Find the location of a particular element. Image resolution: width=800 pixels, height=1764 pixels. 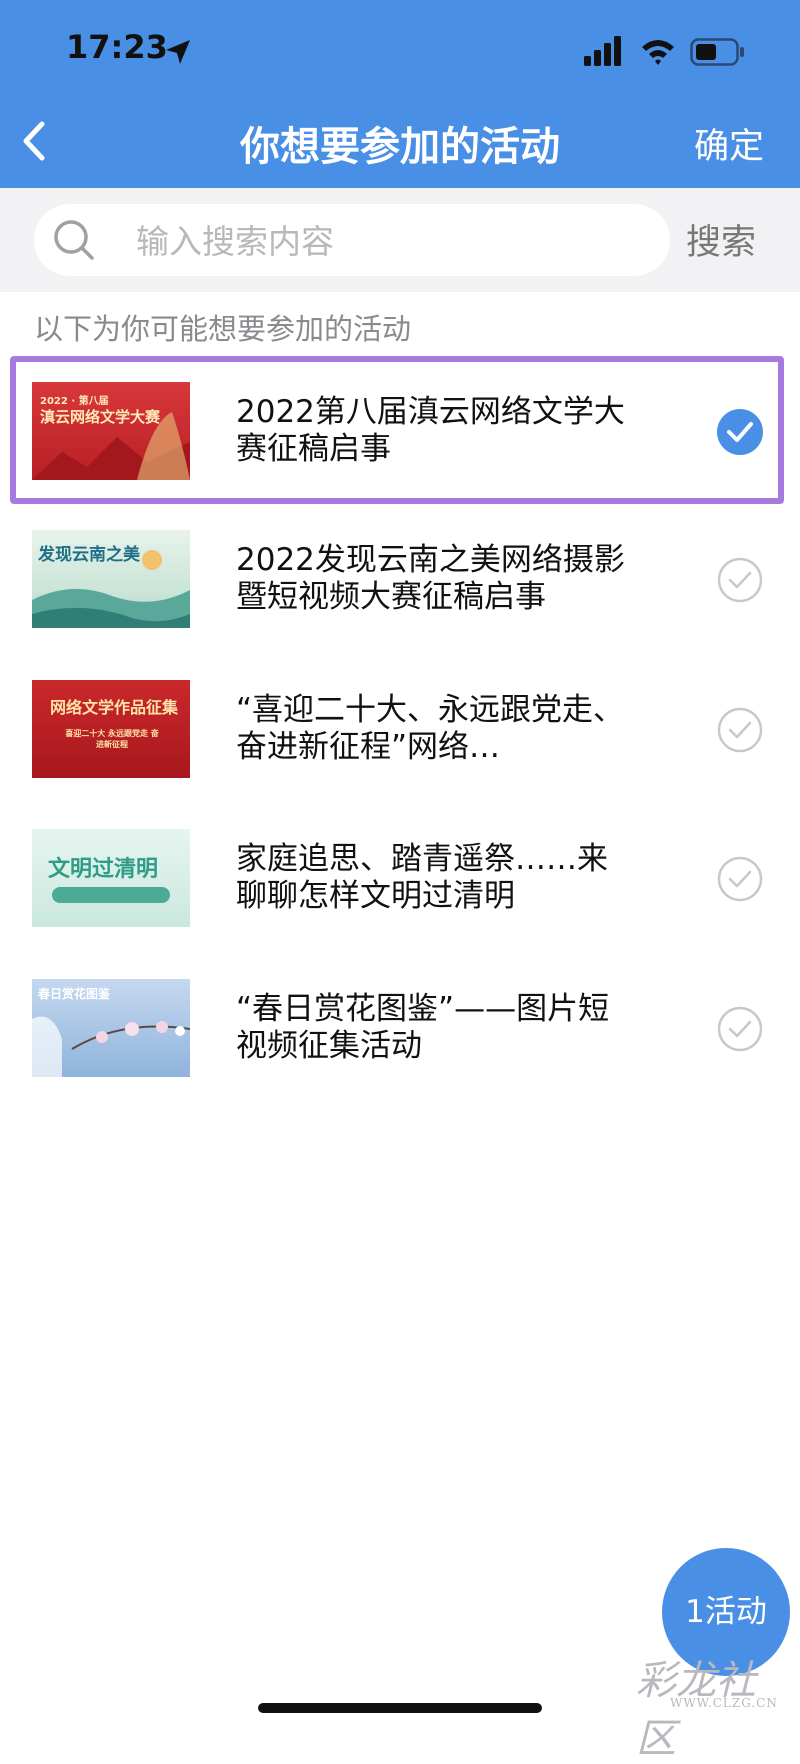

thumbnail-caption: 2022 · 第八届 is located at coordinates (74, 401).